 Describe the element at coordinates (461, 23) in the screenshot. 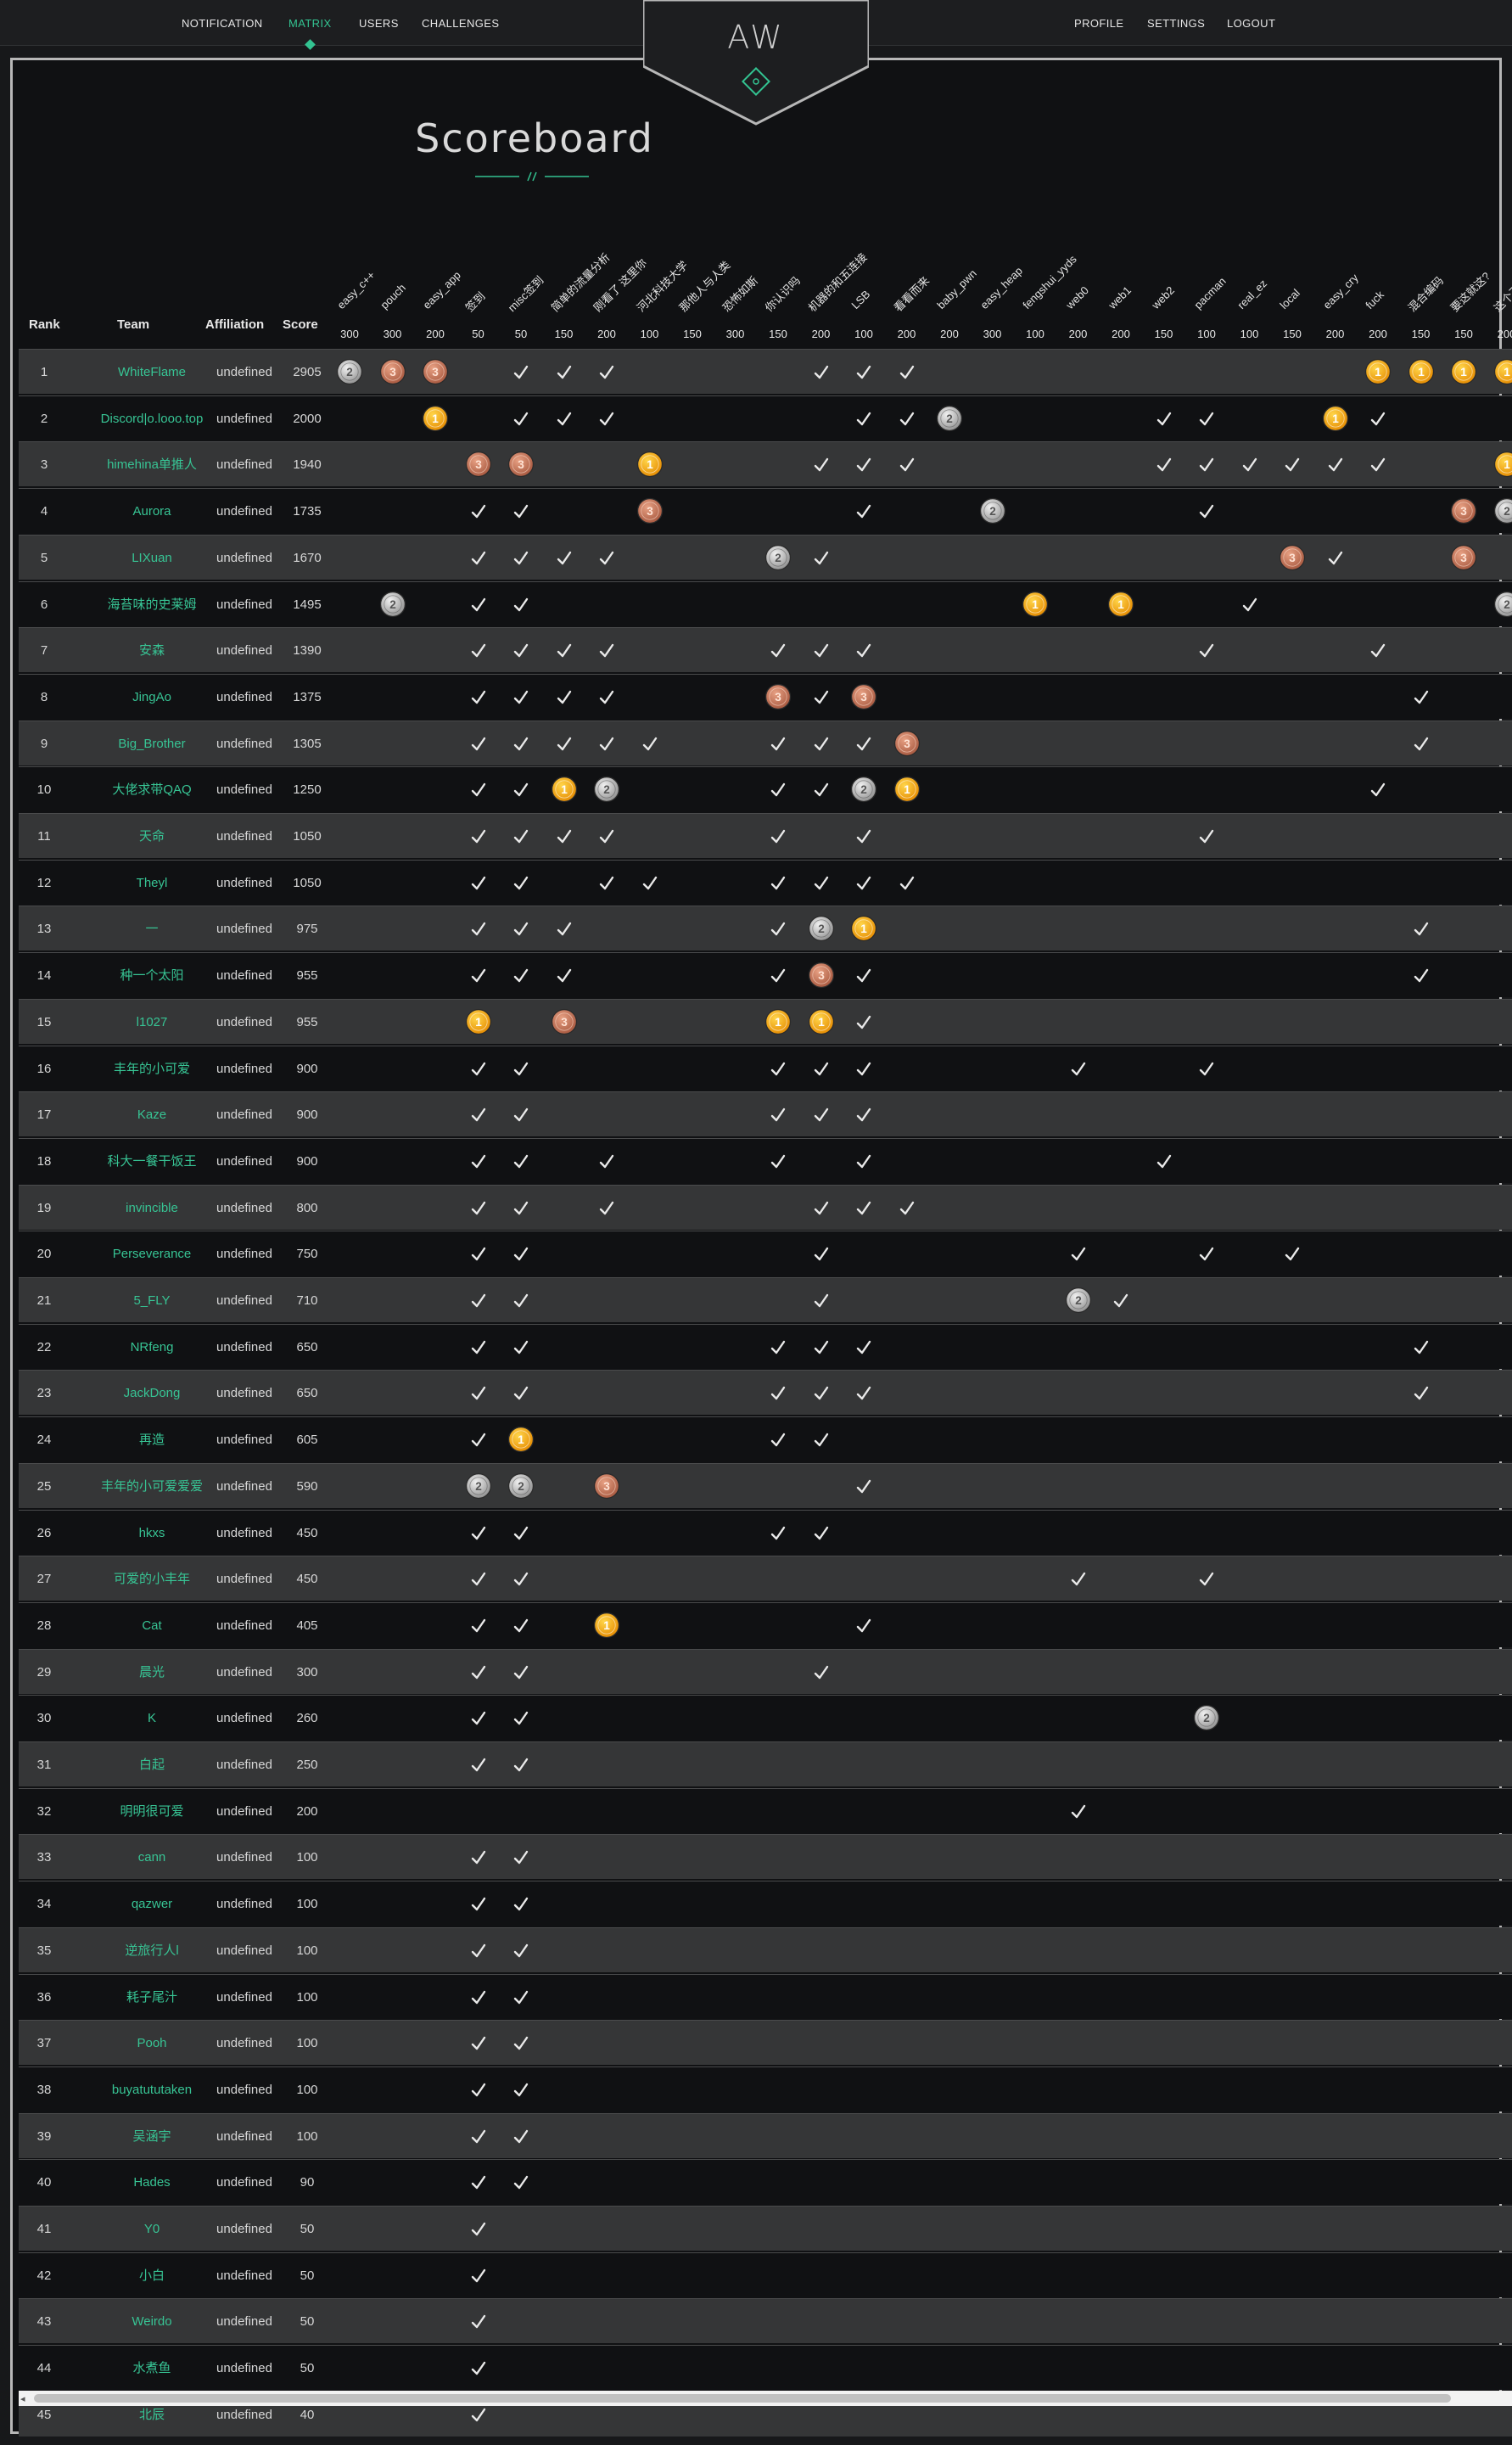

I see `nav-challenges: CHALLENGES` at that location.